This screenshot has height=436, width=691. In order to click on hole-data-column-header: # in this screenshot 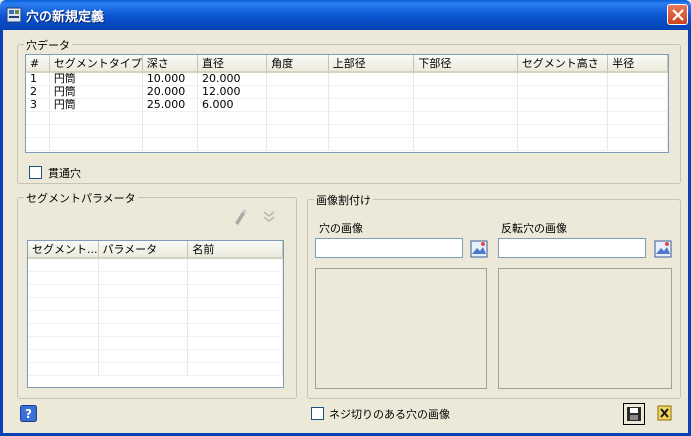, I will do `click(38, 64)`.